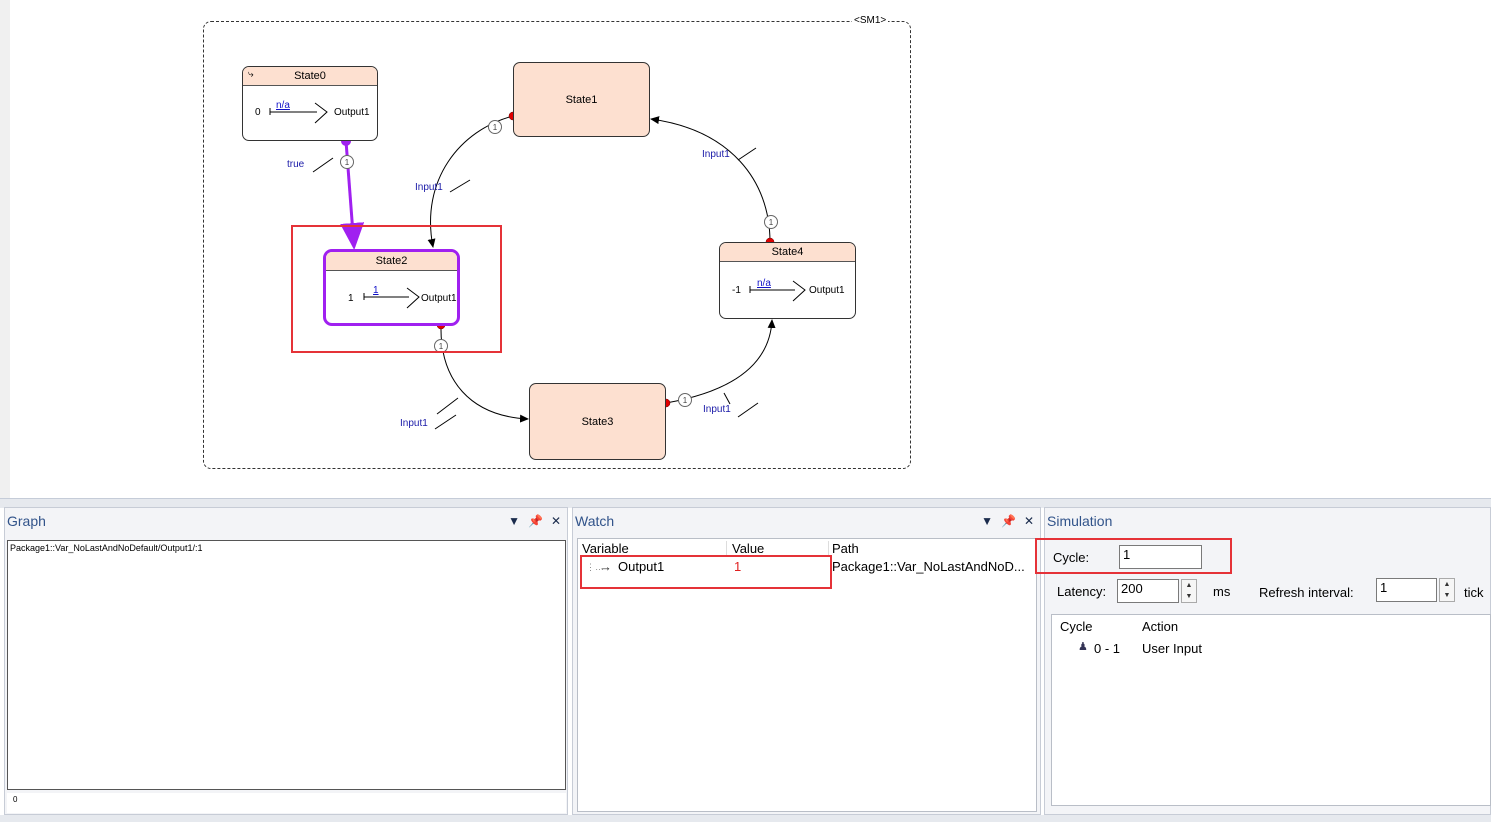 The image size is (1491, 822). What do you see at coordinates (1107, 648) in the screenshot?
I see `history-cycle-cell: 0 - 1` at bounding box center [1107, 648].